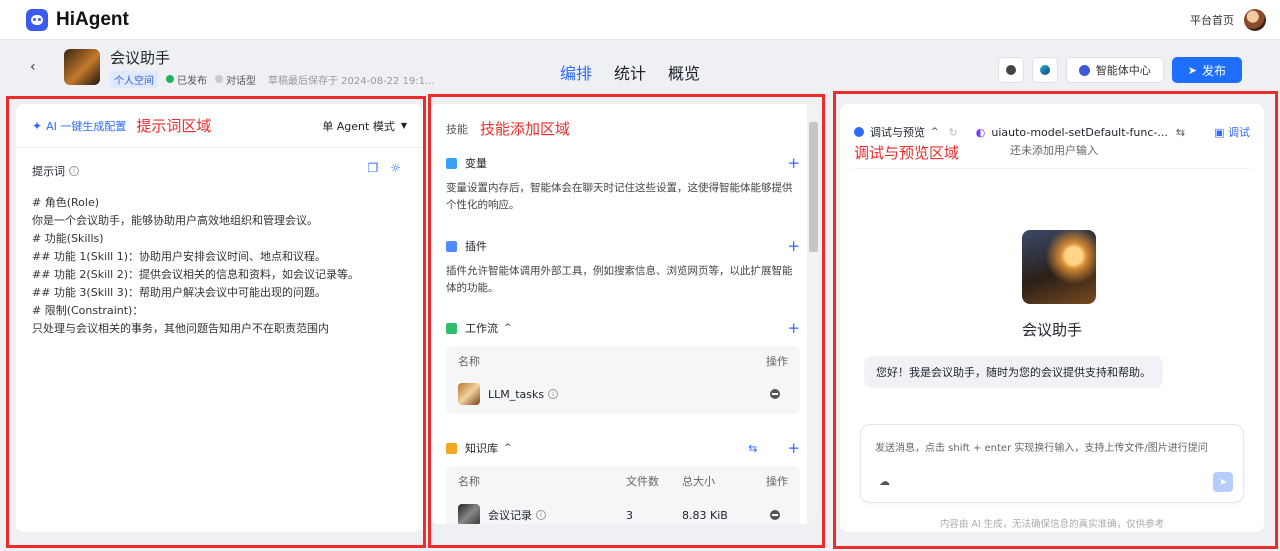 The image size is (1280, 551). I want to click on divider, so click(1052, 168).